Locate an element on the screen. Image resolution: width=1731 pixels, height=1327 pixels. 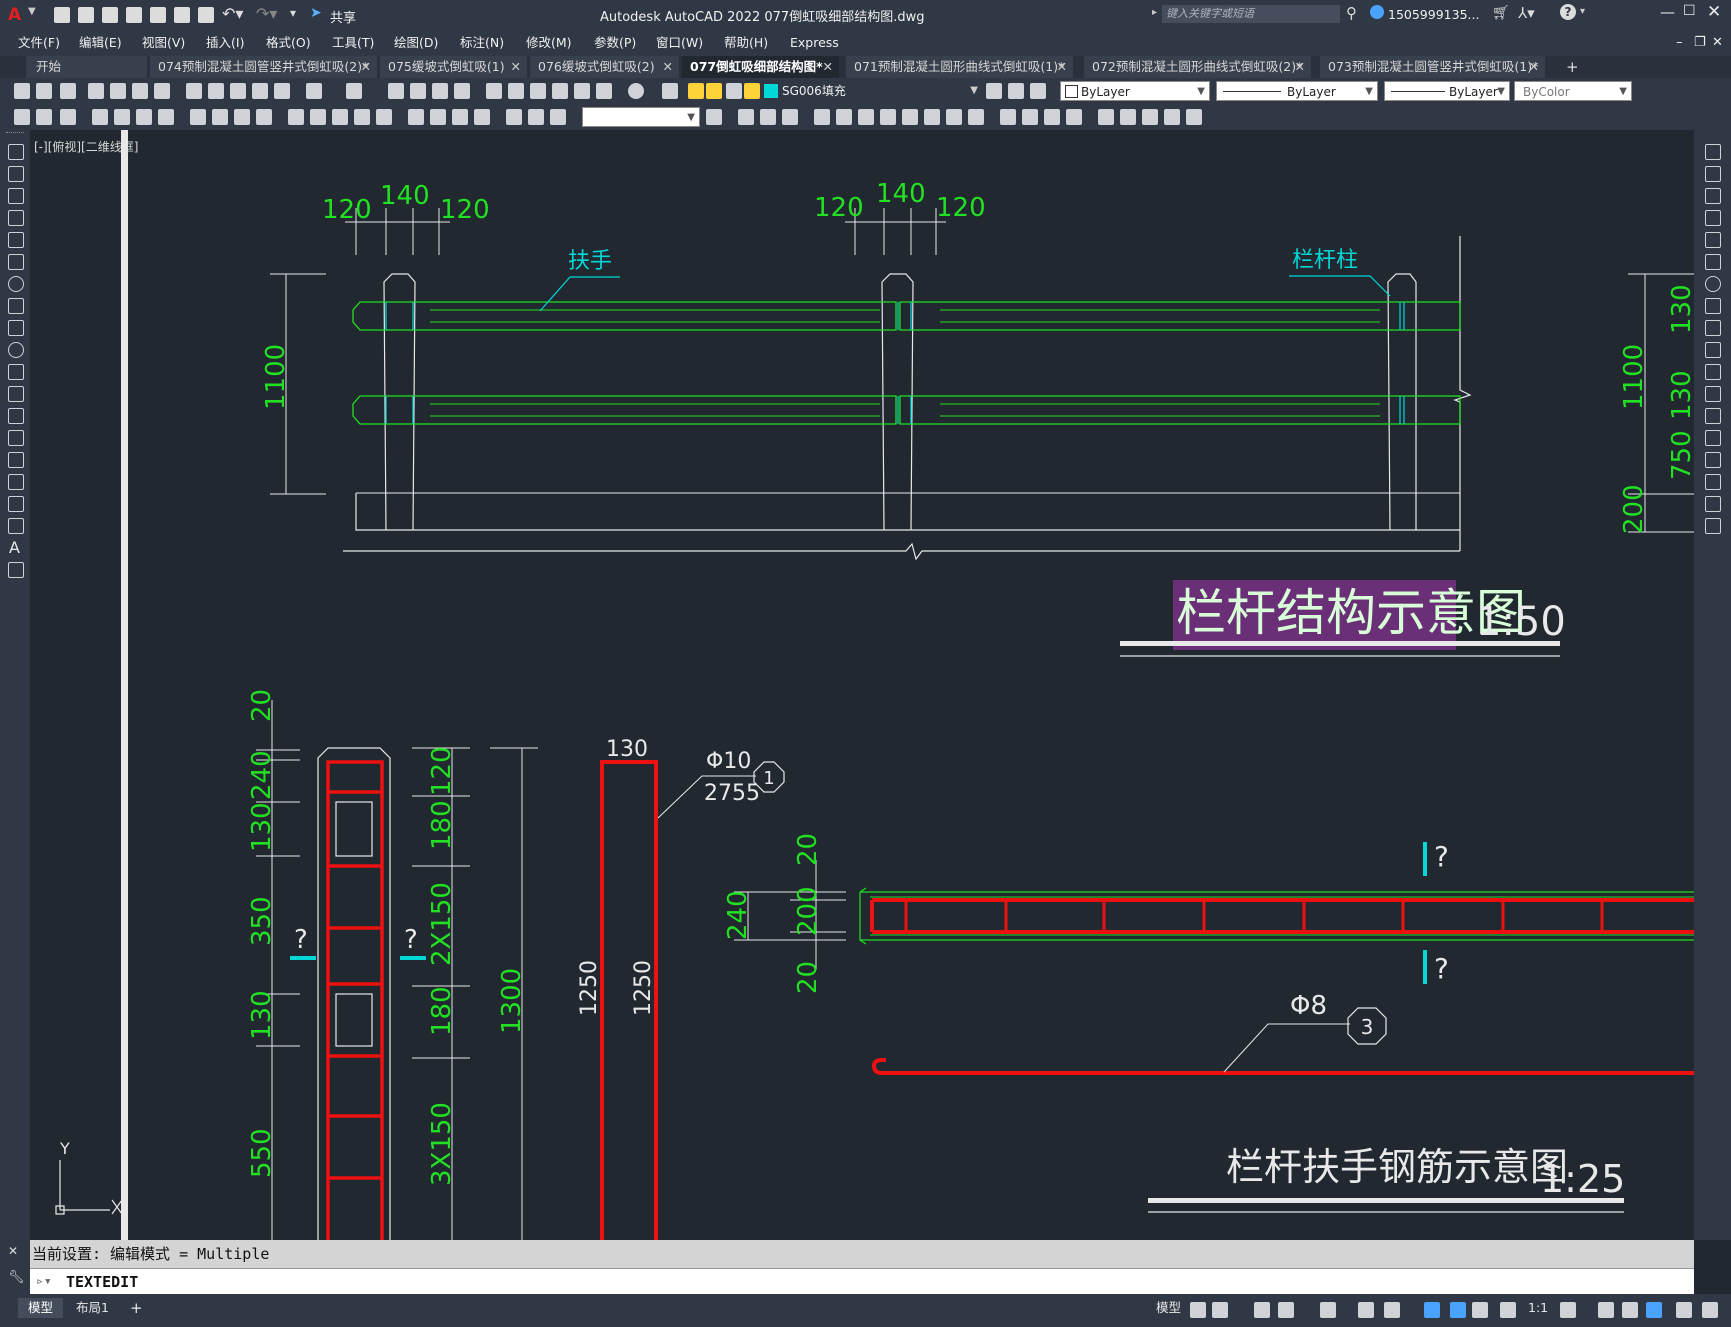
linetype-dropdown: ByLayer ▼ is located at coordinates (1297, 91).